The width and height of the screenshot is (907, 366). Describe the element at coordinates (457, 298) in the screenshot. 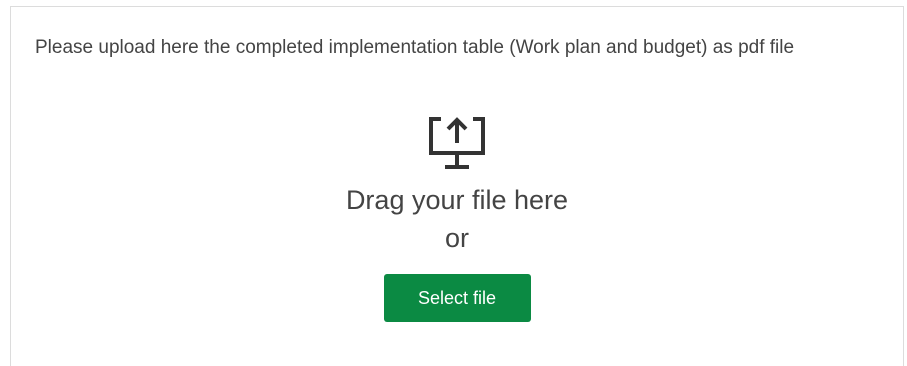

I see `select-file-button: Select file` at that location.